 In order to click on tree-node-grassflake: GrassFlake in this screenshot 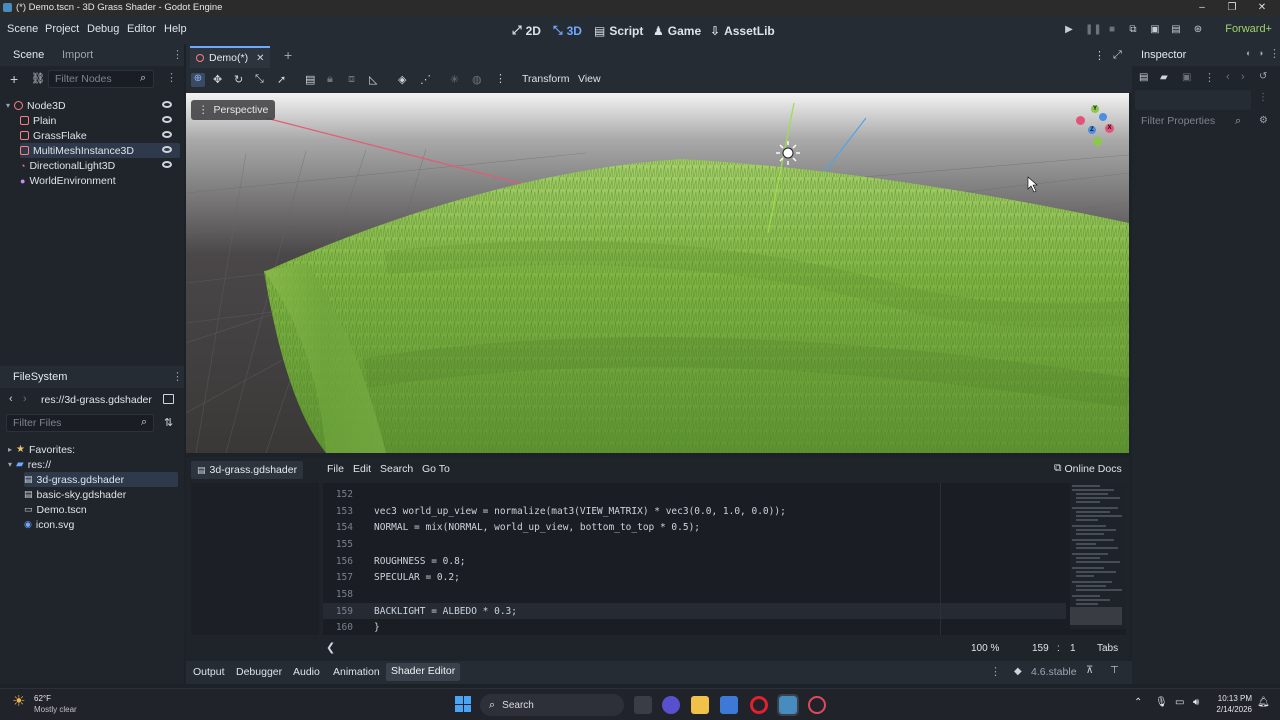, I will do `click(100, 135)`.